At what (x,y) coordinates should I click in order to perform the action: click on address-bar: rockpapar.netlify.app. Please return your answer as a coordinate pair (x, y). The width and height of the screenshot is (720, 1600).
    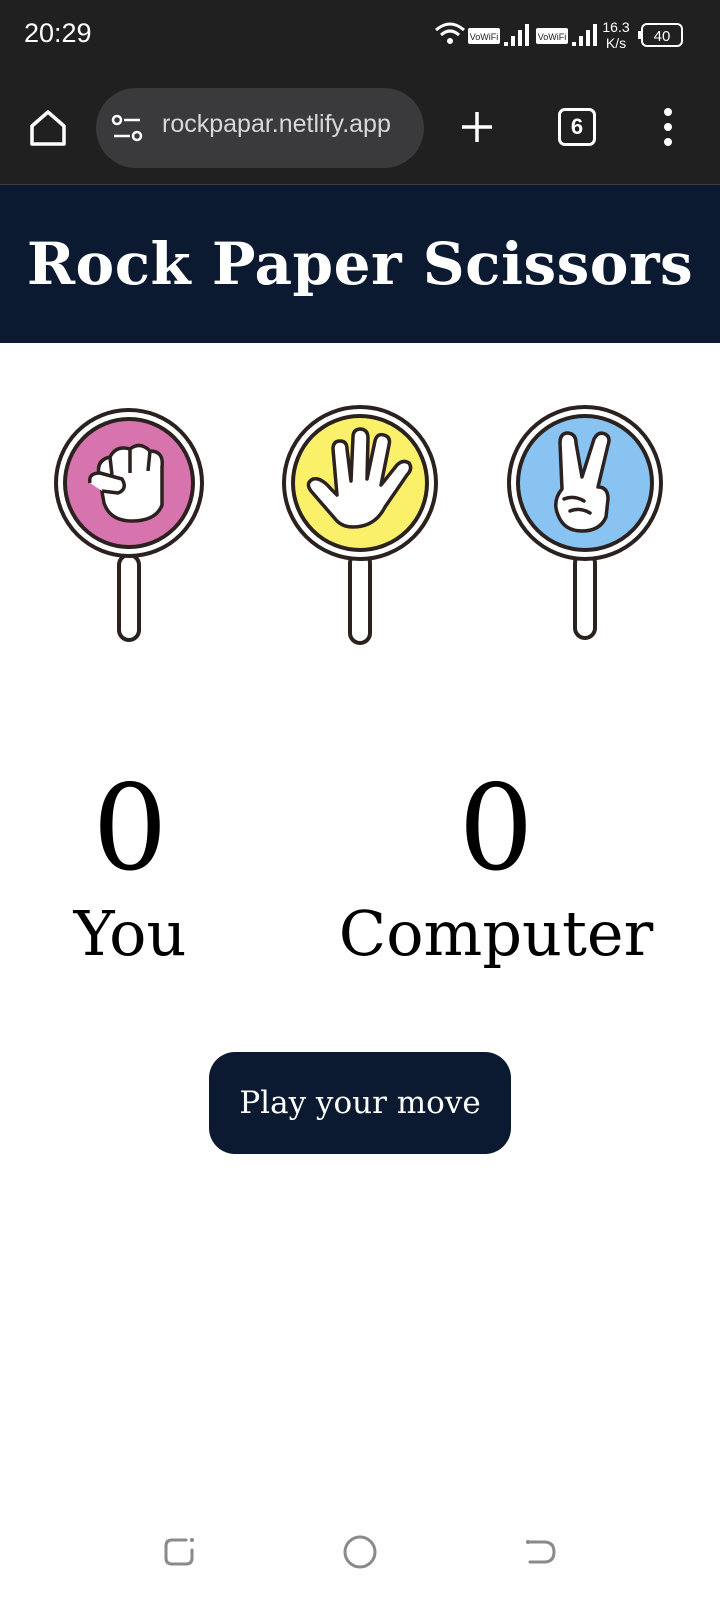
    Looking at the image, I should click on (260, 128).